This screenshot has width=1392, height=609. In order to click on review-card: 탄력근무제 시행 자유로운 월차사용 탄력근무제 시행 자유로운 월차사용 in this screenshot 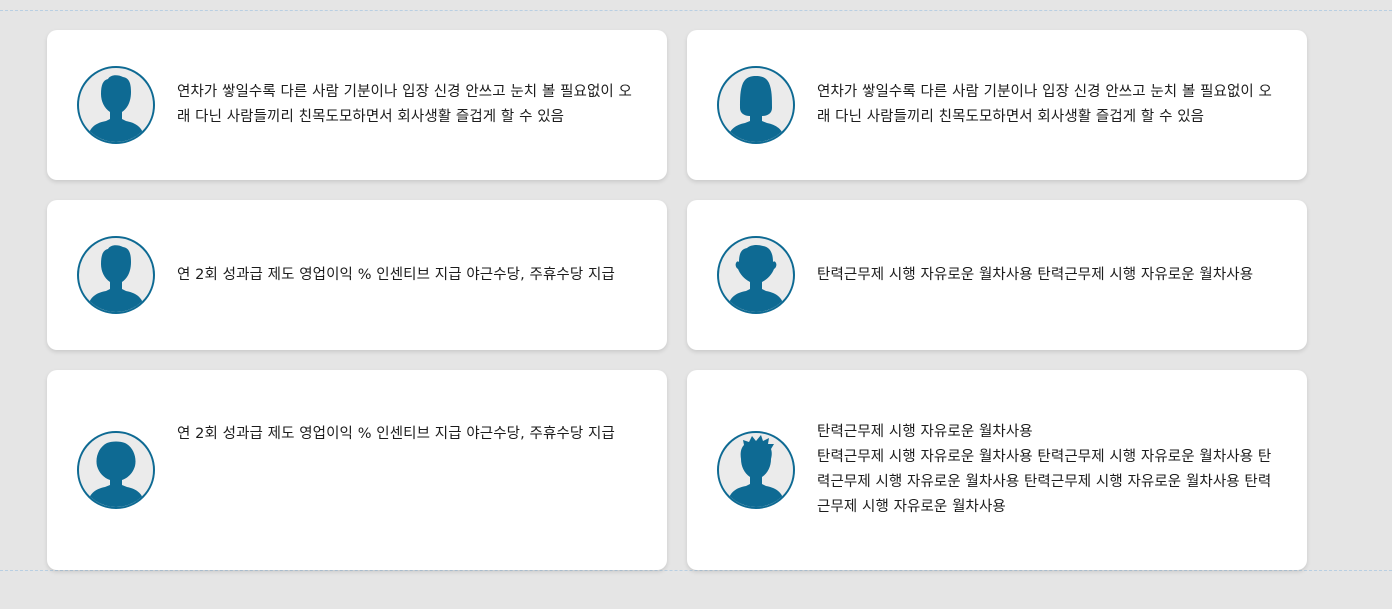, I will do `click(997, 275)`.